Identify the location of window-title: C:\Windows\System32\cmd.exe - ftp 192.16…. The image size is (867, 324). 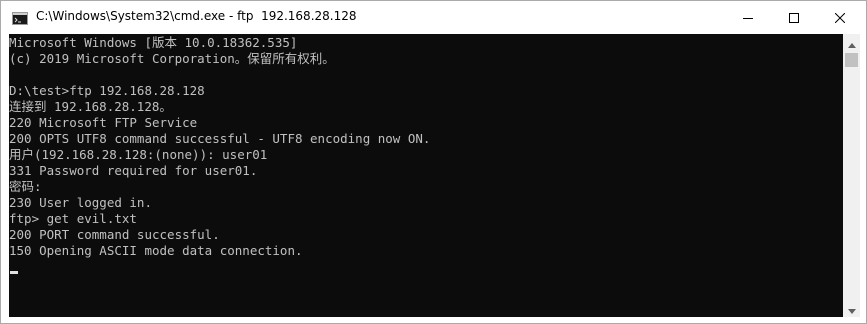
(196, 16).